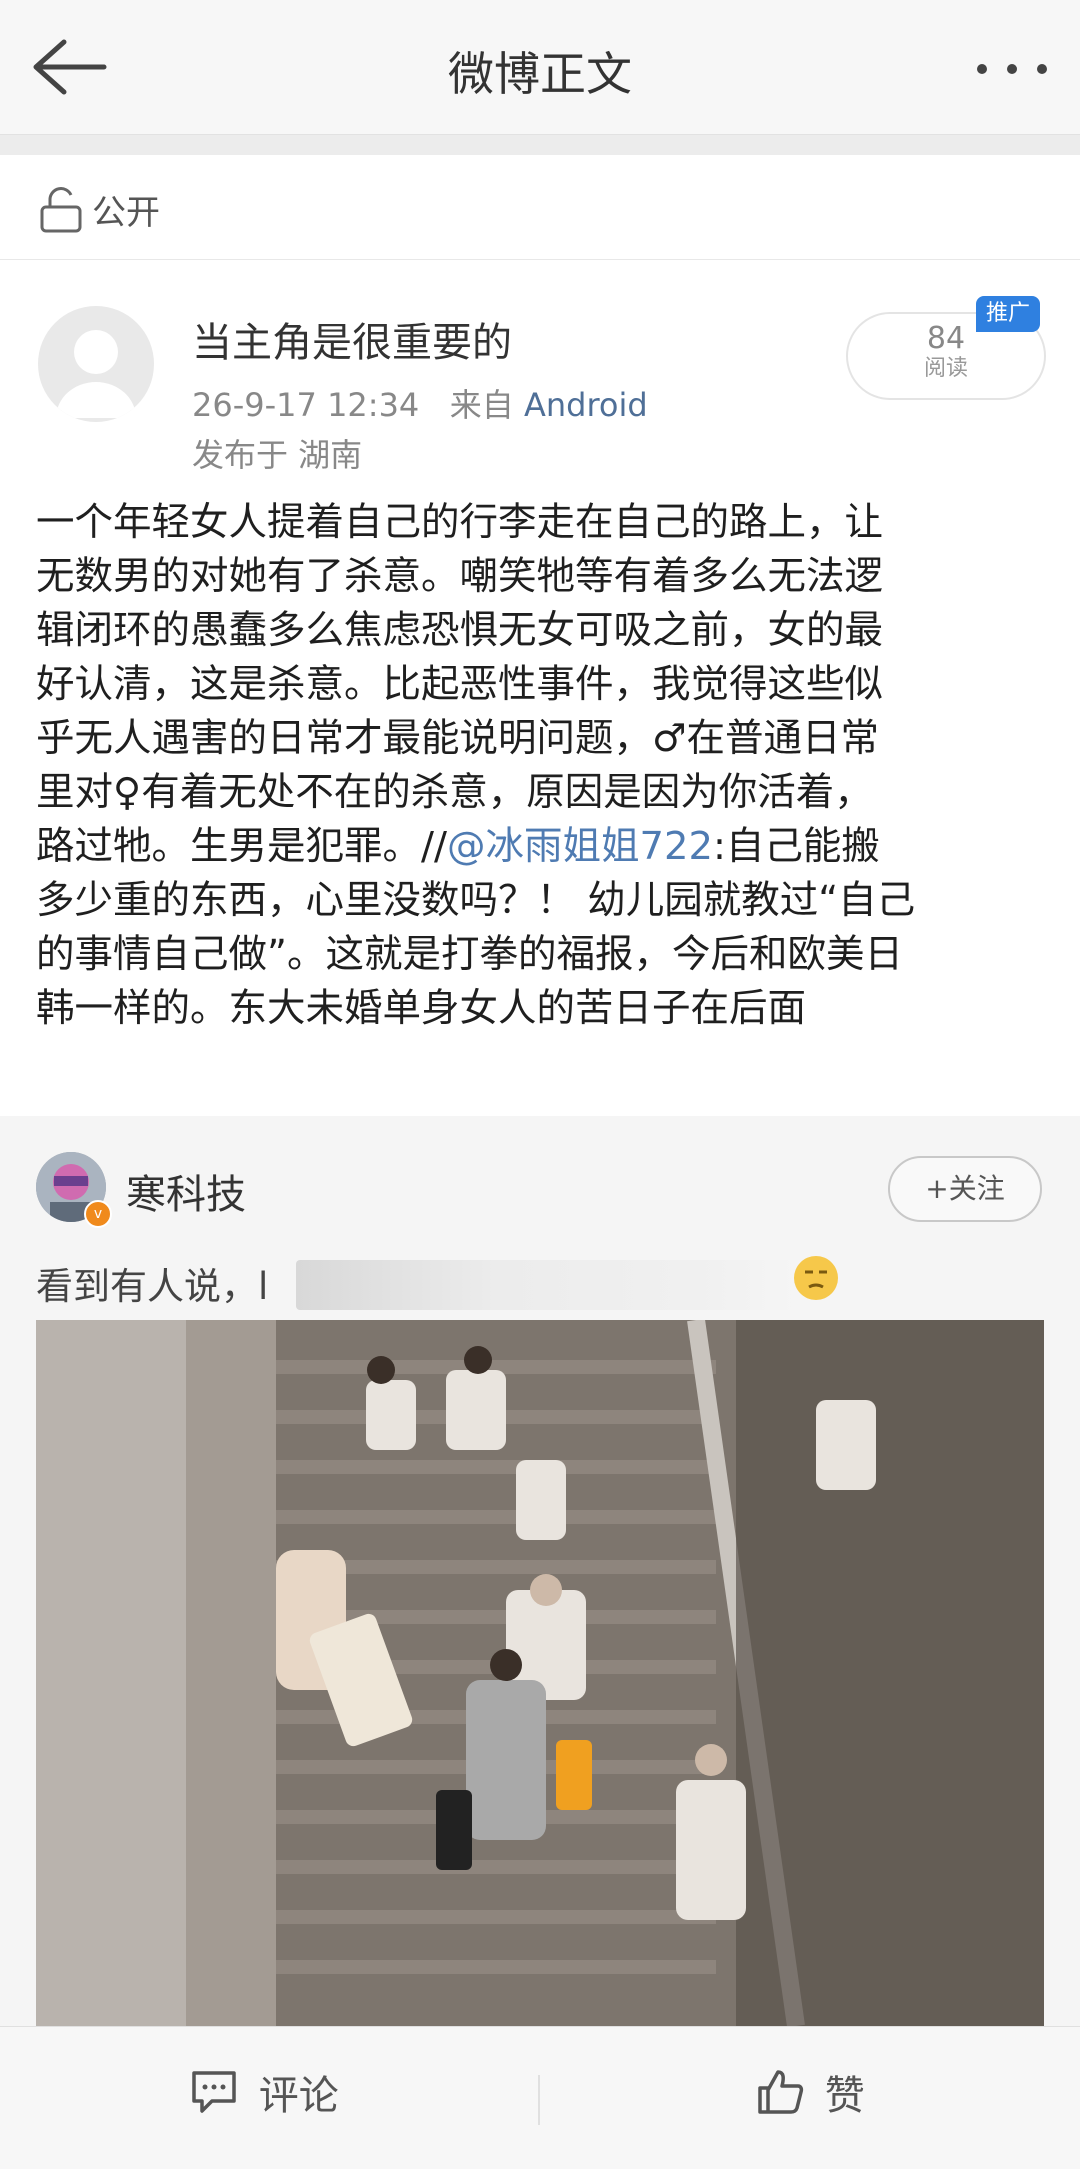  What do you see at coordinates (277, 455) in the screenshot?
I see `post-location: 发布于 湖南` at bounding box center [277, 455].